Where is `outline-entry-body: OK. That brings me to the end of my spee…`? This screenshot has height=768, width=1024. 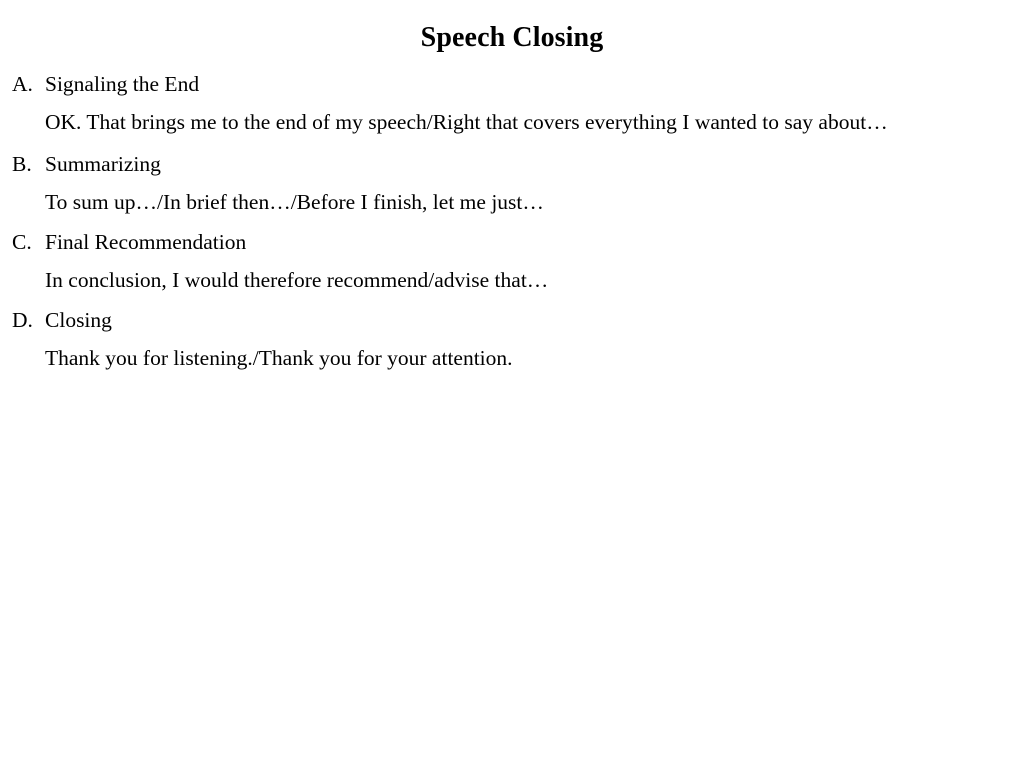 outline-entry-body: OK. That brings me to the end of my spee… is located at coordinates (466, 122).